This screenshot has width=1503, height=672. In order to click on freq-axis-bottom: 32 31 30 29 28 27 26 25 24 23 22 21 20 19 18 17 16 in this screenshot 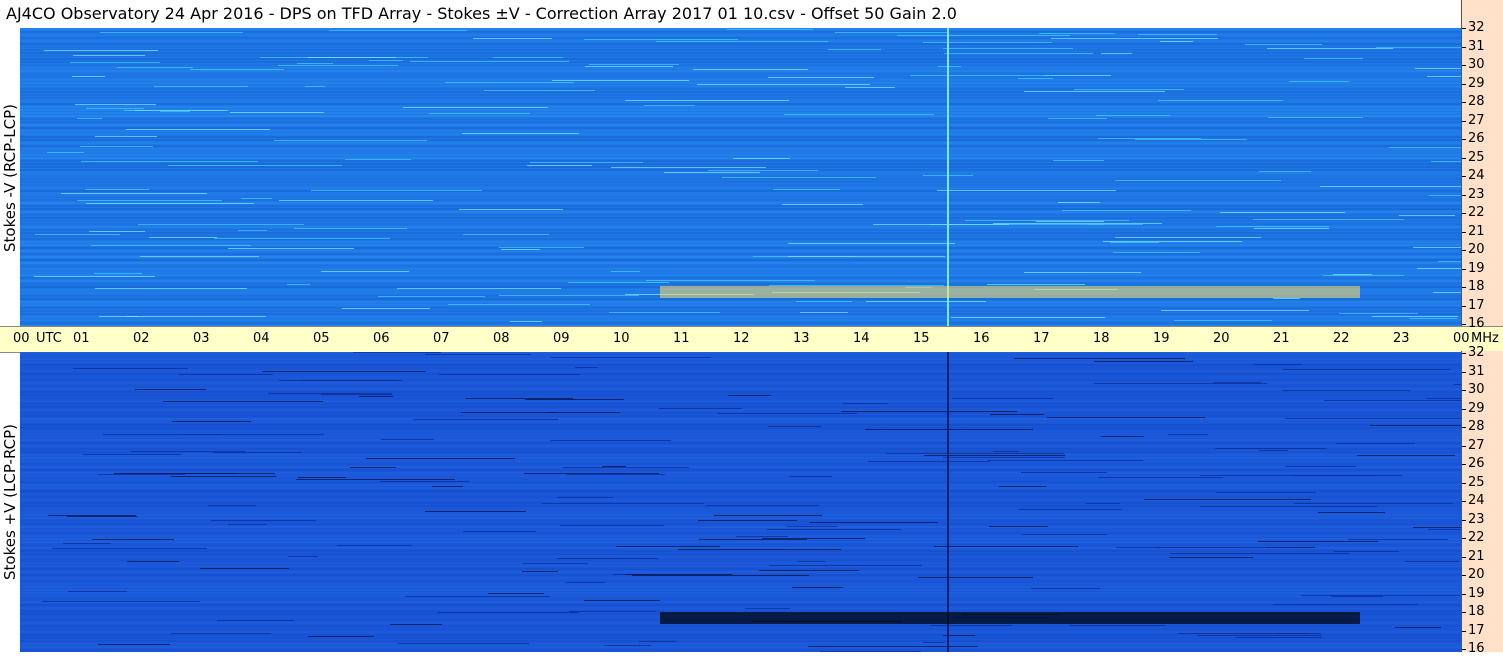, I will do `click(1482, 500)`.